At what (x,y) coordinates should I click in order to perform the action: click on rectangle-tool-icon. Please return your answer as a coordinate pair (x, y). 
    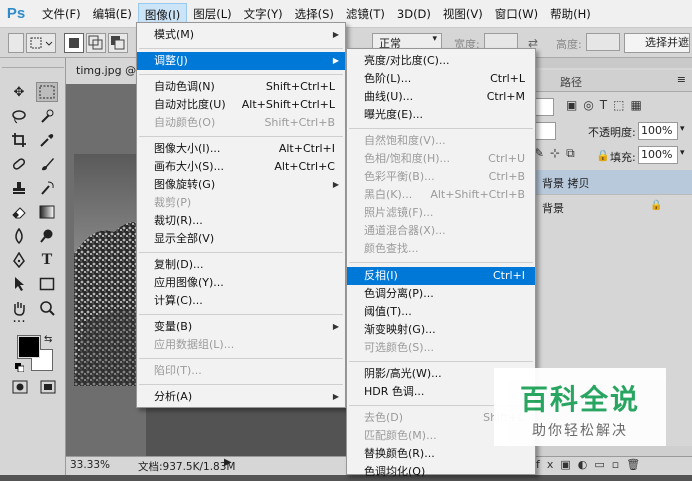
    Looking at the image, I should click on (47, 284).